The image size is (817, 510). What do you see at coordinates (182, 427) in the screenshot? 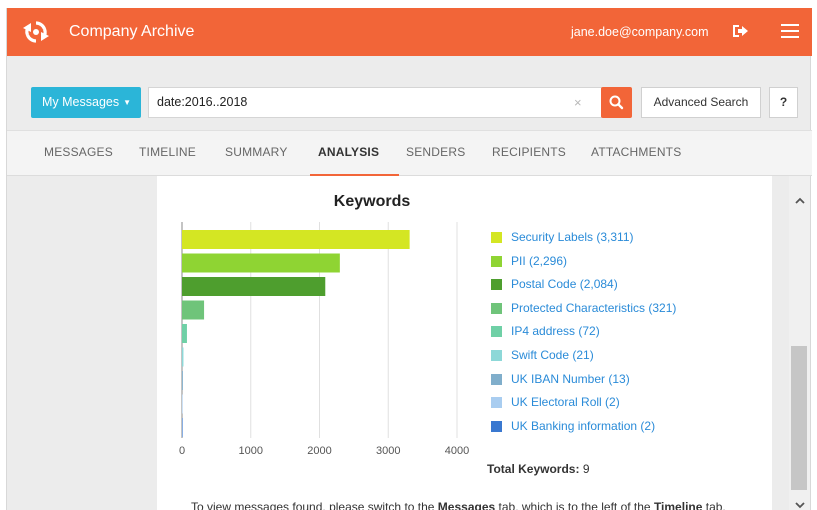
I see `bar-uk-banking-information` at bounding box center [182, 427].